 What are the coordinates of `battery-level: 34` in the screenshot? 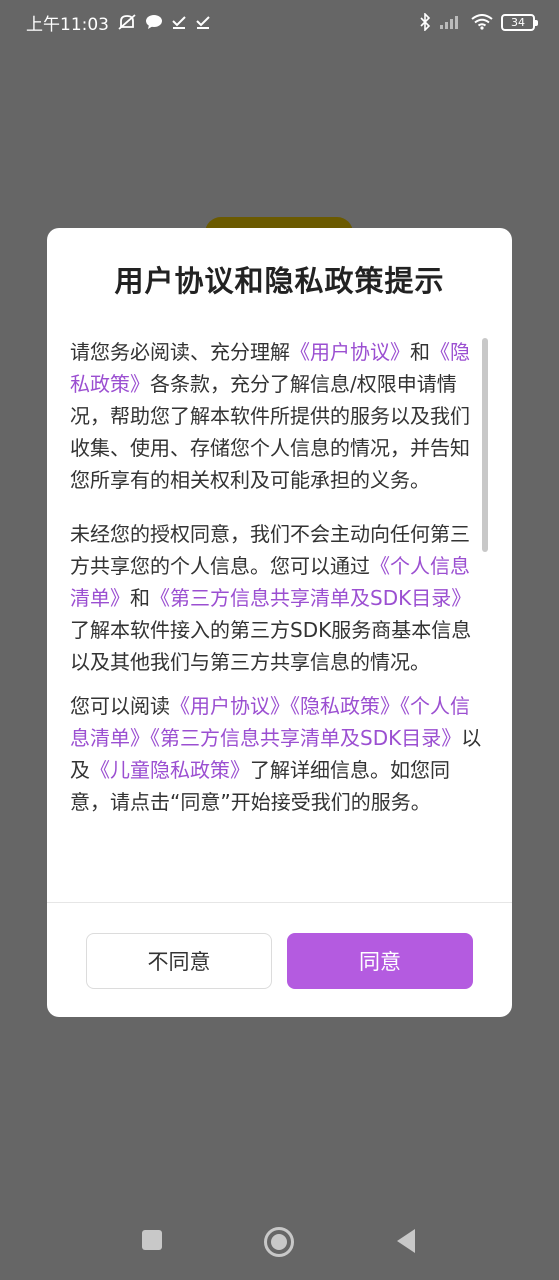 It's located at (518, 22).